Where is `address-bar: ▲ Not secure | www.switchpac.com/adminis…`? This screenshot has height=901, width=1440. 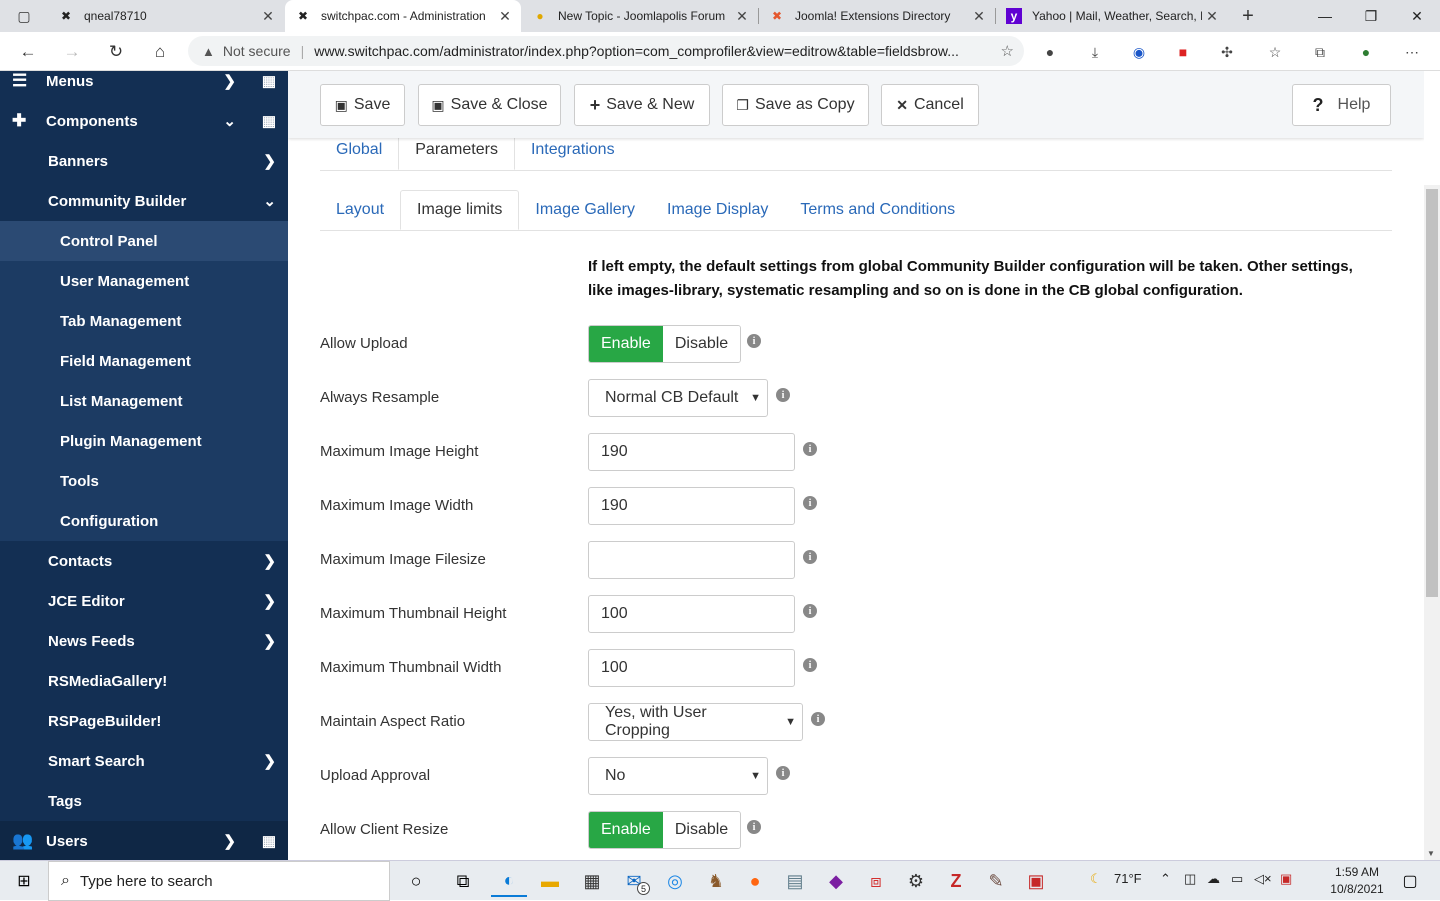
address-bar: ▲ Not secure | www.switchpac.com/adminis… is located at coordinates (606, 51).